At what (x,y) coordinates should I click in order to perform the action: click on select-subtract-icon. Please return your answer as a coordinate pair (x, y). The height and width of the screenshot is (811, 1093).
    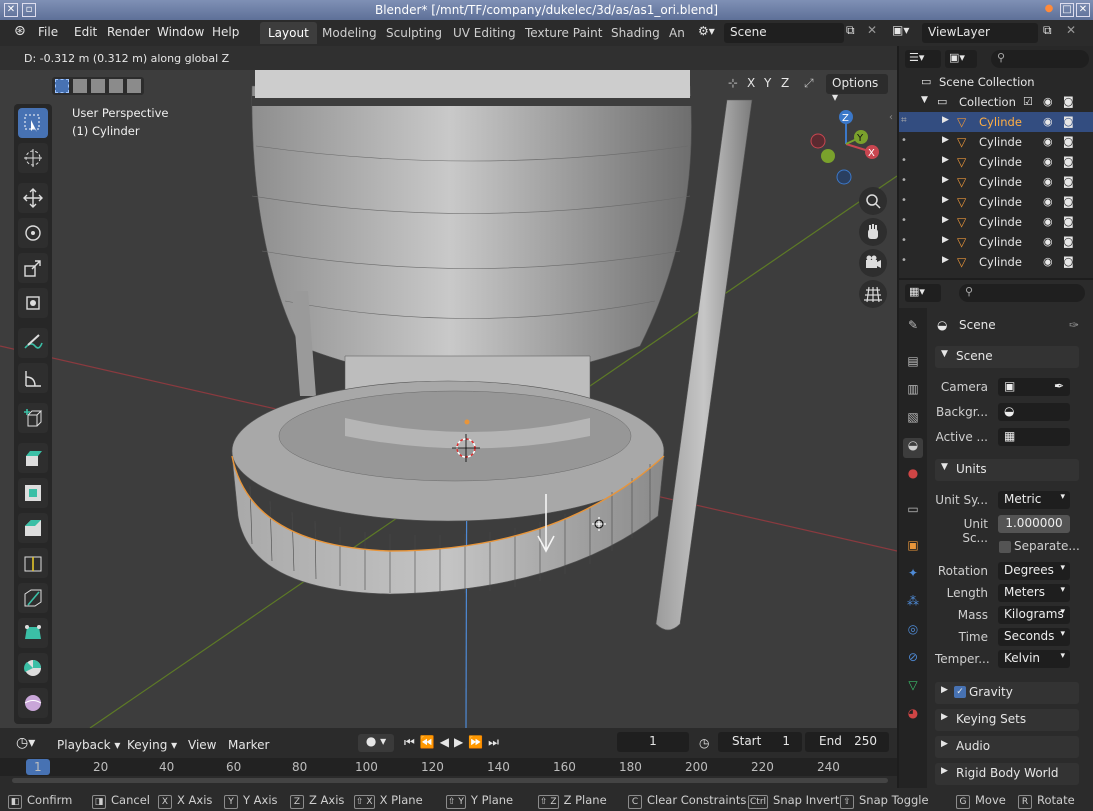
    Looking at the image, I should click on (98, 86).